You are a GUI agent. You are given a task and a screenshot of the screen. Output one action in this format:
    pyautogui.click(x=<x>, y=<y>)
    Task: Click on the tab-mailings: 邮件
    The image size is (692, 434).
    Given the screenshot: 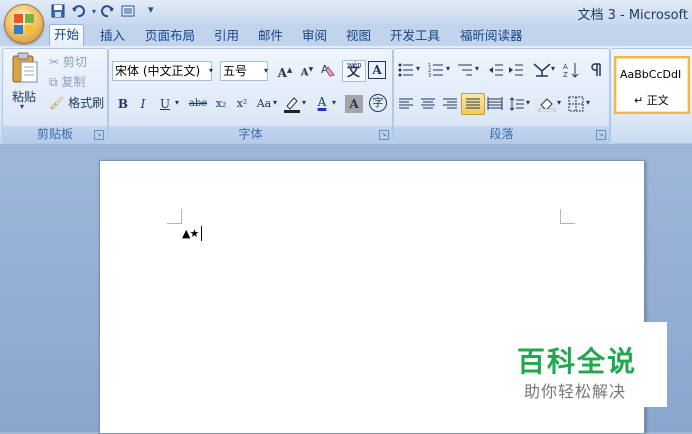 What is the action you would take?
    pyautogui.click(x=270, y=36)
    